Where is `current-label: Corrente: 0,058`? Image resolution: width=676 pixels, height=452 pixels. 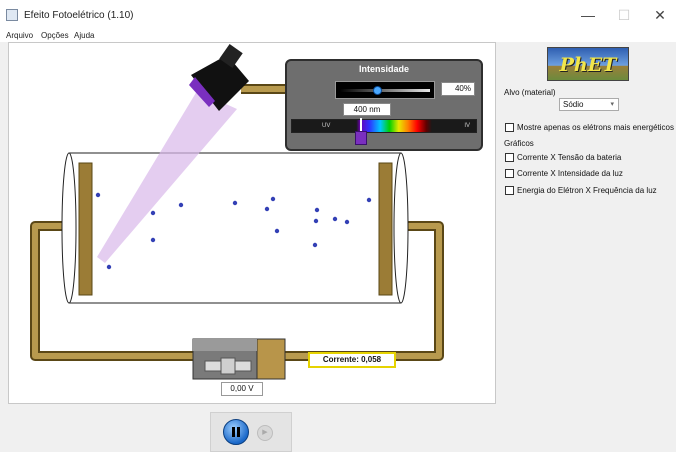 current-label: Corrente: 0,058 is located at coordinates (352, 360).